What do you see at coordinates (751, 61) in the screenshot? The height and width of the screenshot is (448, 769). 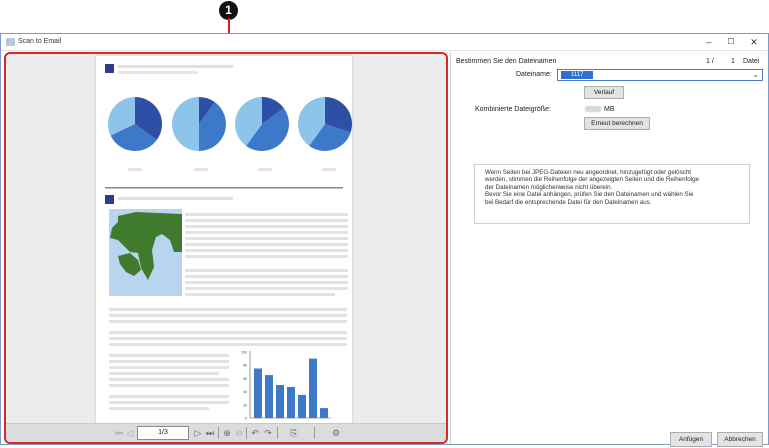 I see `file-counter-unit: Datei` at bounding box center [751, 61].